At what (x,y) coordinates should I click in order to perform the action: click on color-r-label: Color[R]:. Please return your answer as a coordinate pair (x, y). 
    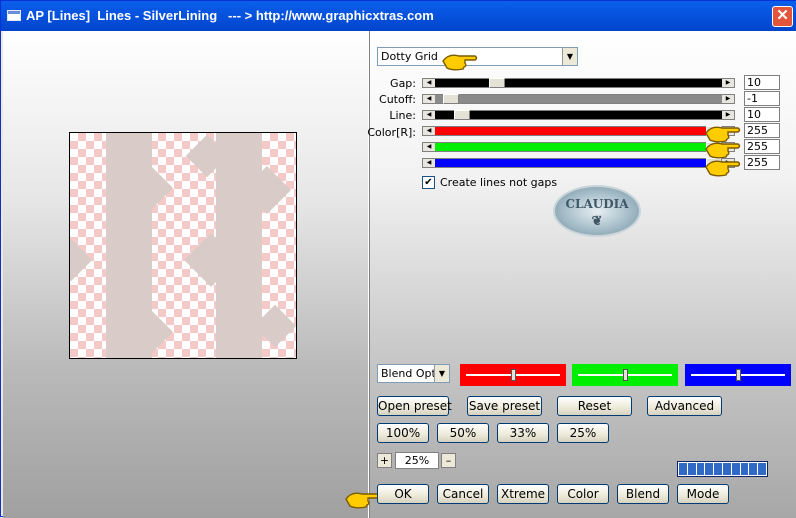
    Looking at the image, I should click on (391, 132).